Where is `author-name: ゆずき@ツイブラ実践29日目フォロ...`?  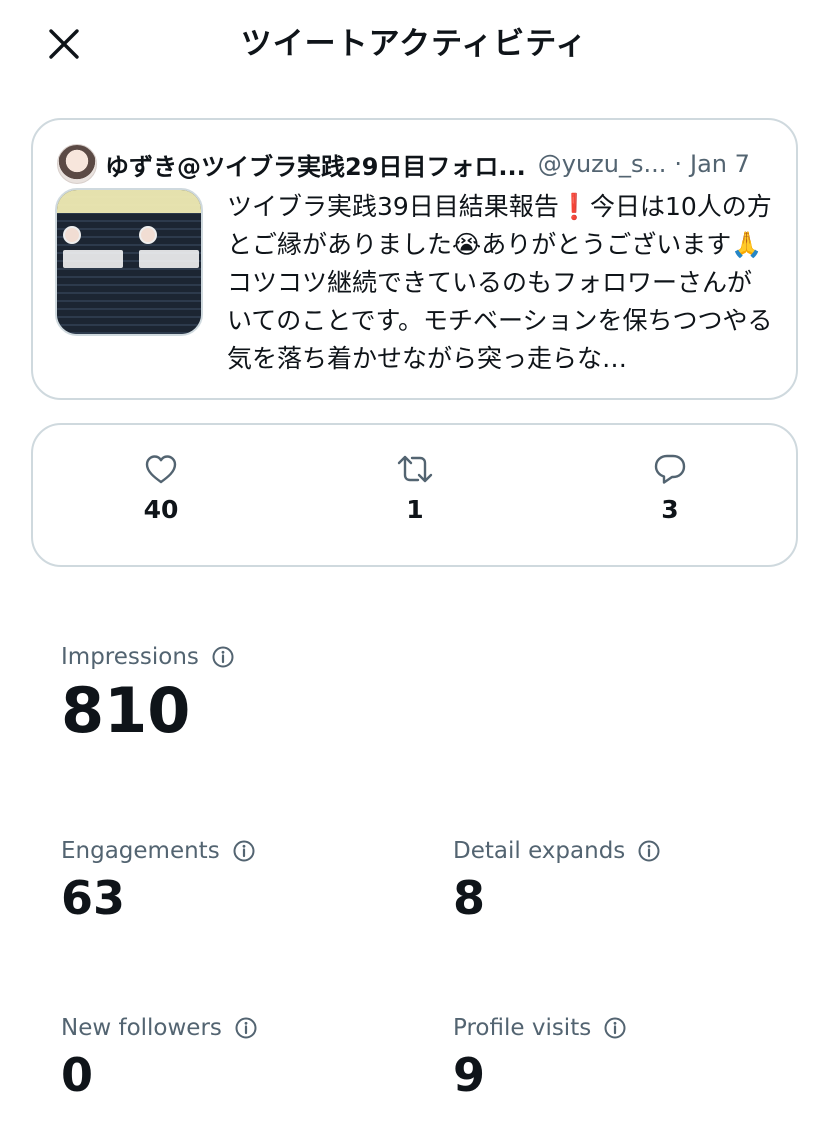
author-name: ゆずき@ツイブラ実践29日目フォロ... is located at coordinates (315, 164).